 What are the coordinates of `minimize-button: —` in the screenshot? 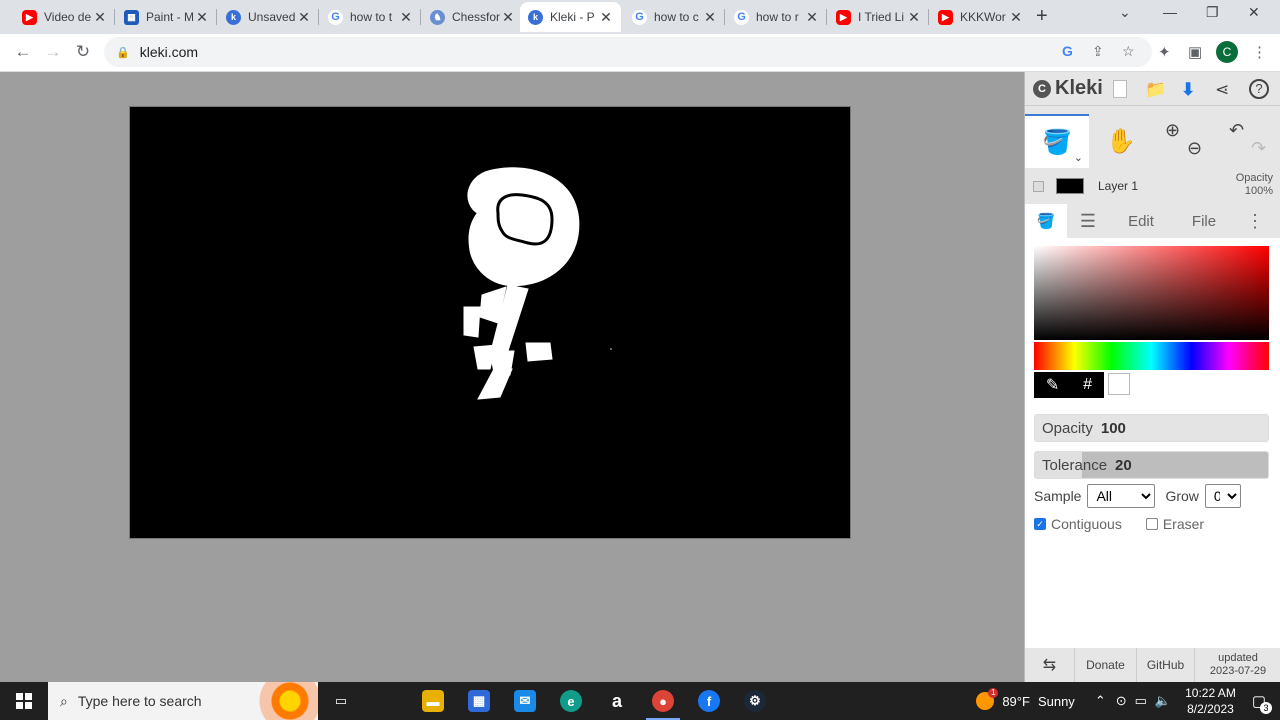 It's located at (1170, 12).